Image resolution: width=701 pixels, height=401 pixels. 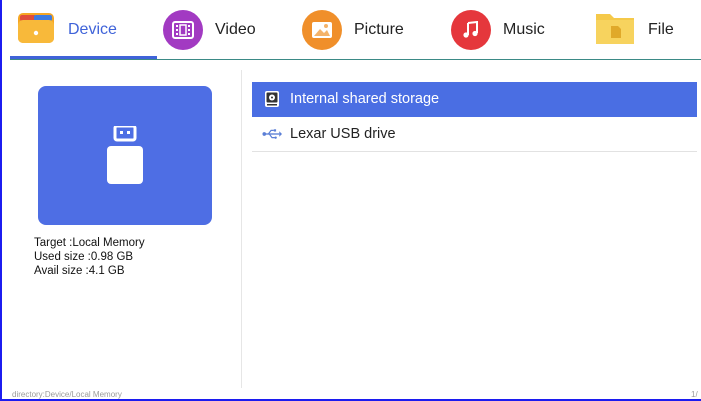 I want to click on tab-picture-label: Picture, so click(x=379, y=29).